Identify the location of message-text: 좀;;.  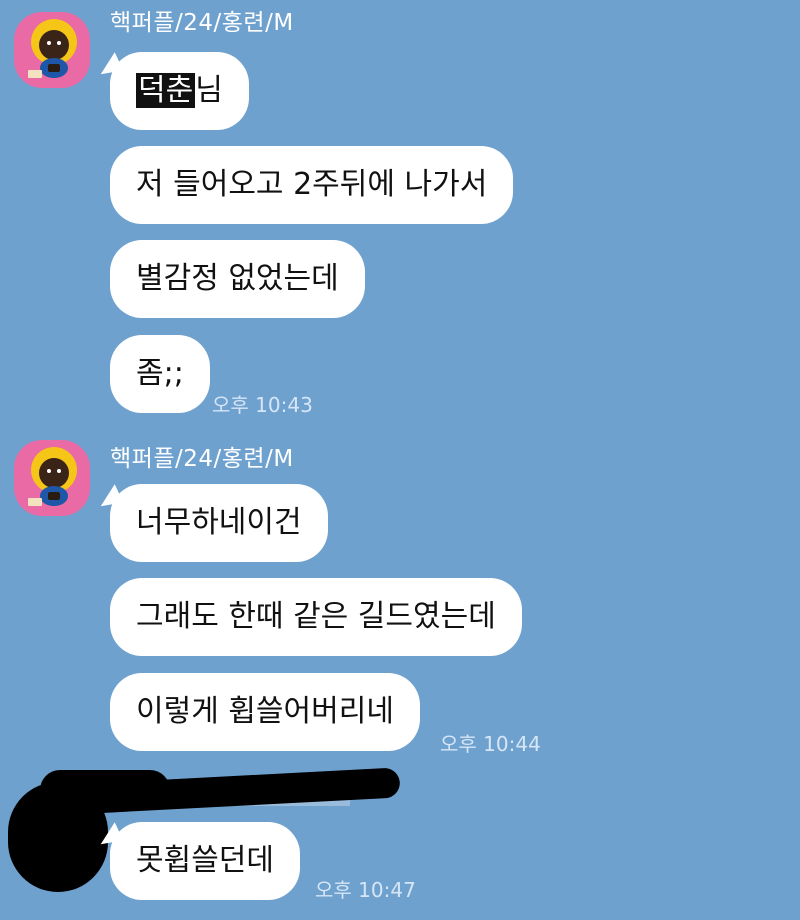
(160, 373).